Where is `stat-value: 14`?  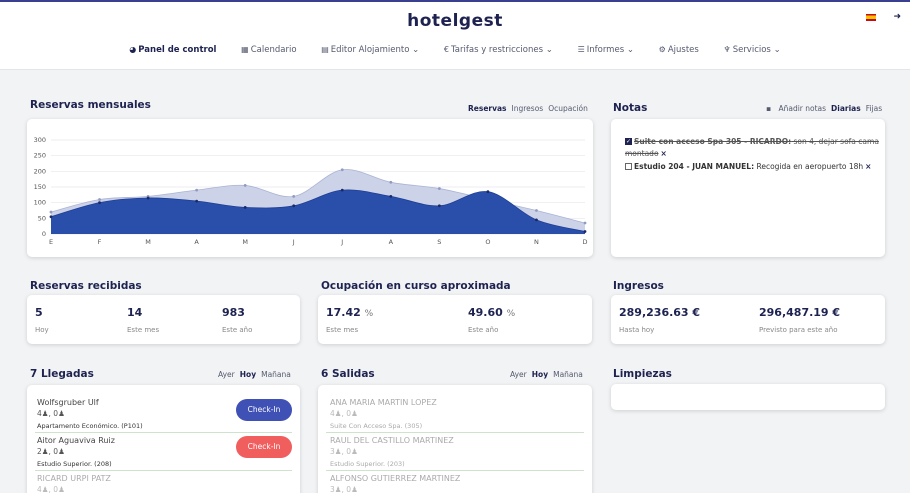
stat-value: 14 is located at coordinates (135, 312).